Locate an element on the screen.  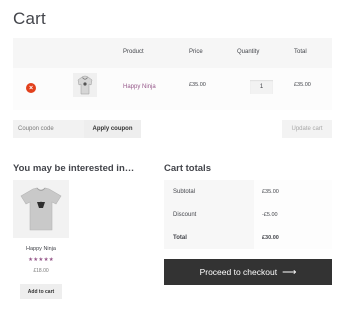
item-total: £35.00 is located at coordinates (302, 85).